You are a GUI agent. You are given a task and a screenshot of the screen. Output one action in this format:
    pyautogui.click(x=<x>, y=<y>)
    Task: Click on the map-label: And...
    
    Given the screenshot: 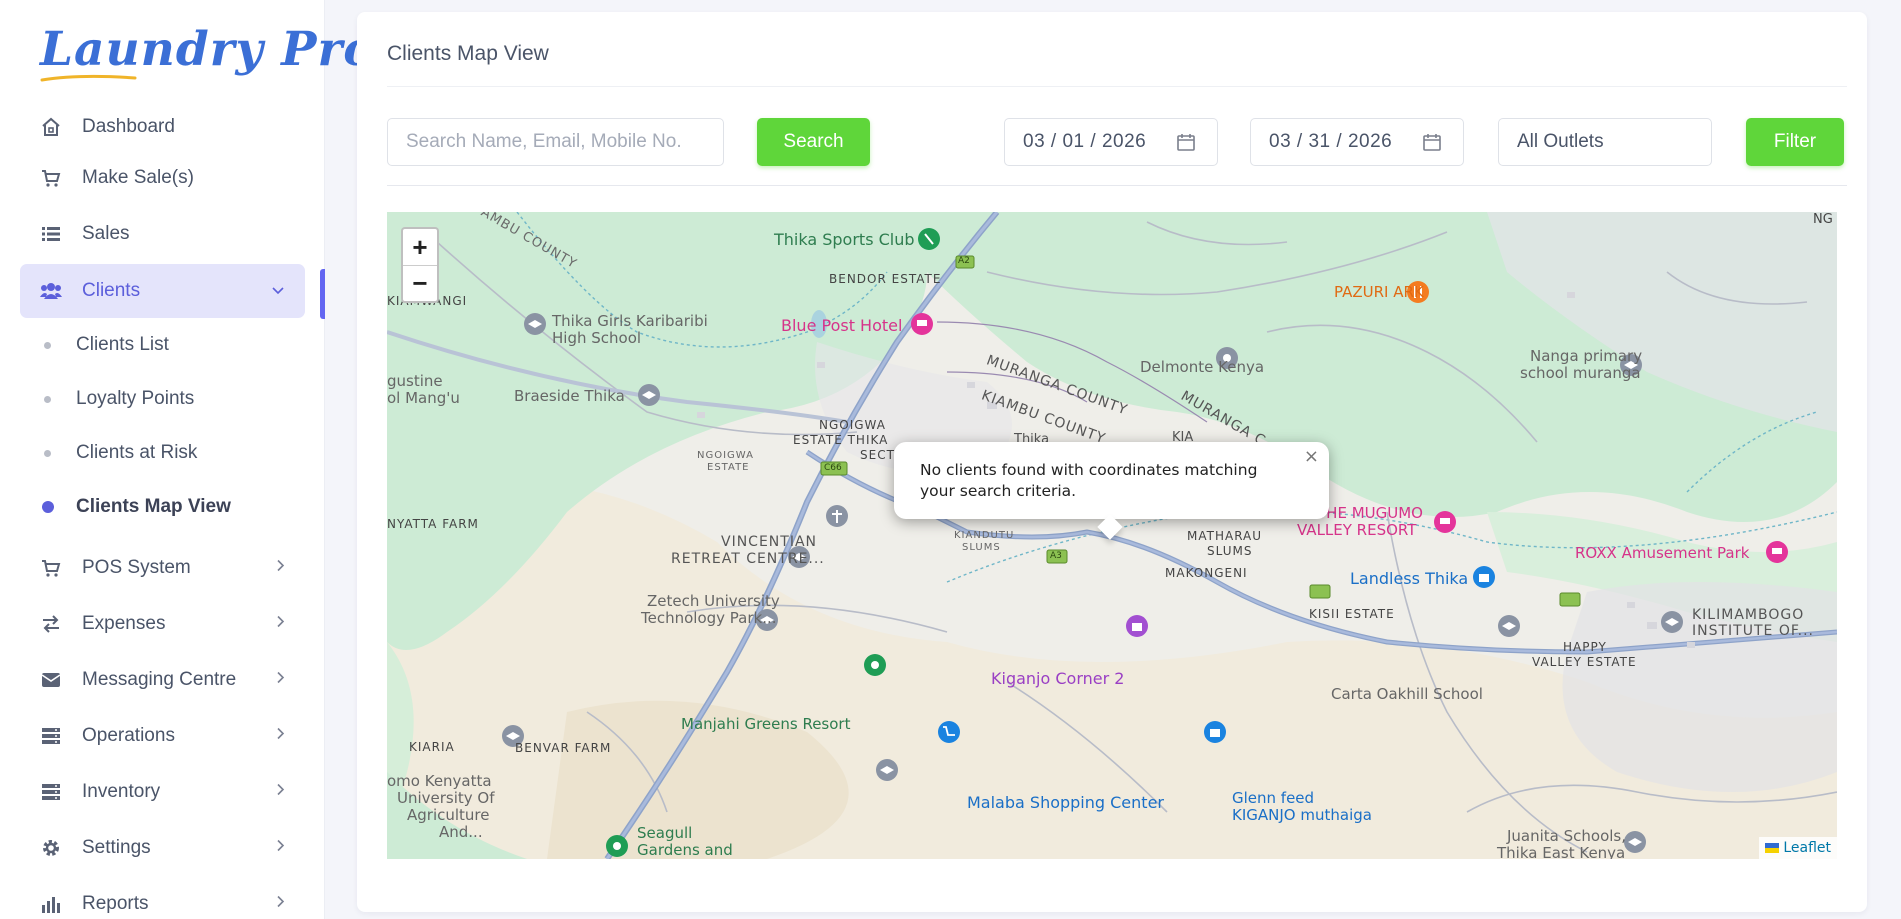 What is the action you would take?
    pyautogui.click(x=461, y=832)
    